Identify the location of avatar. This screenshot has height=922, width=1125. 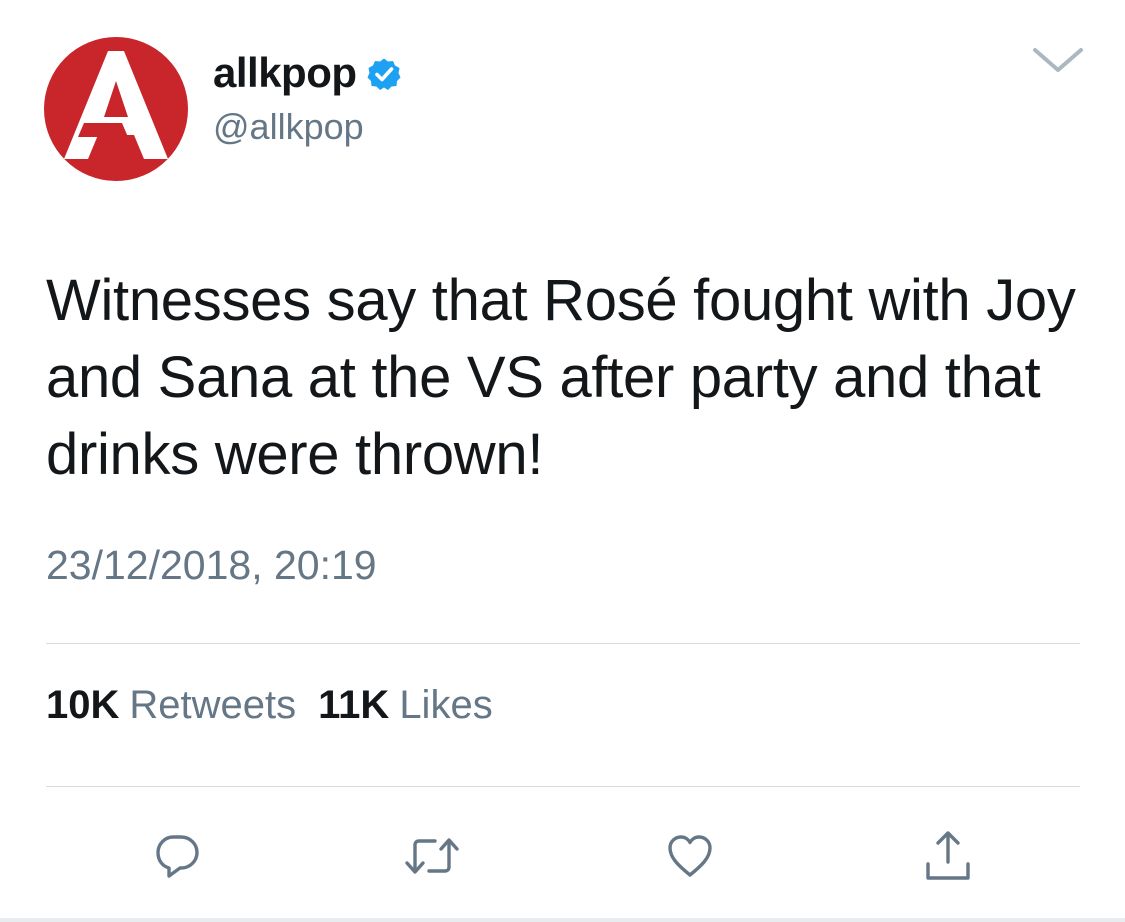
(116, 109).